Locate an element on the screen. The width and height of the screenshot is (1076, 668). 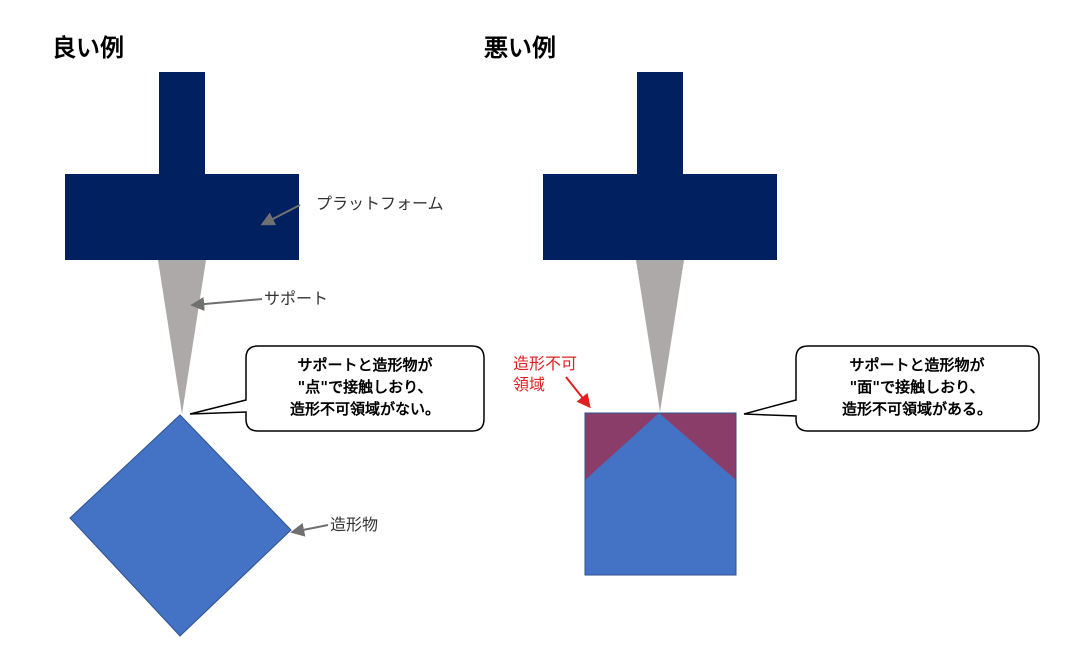
object-pointer-arrow is located at coordinates (309, 529).